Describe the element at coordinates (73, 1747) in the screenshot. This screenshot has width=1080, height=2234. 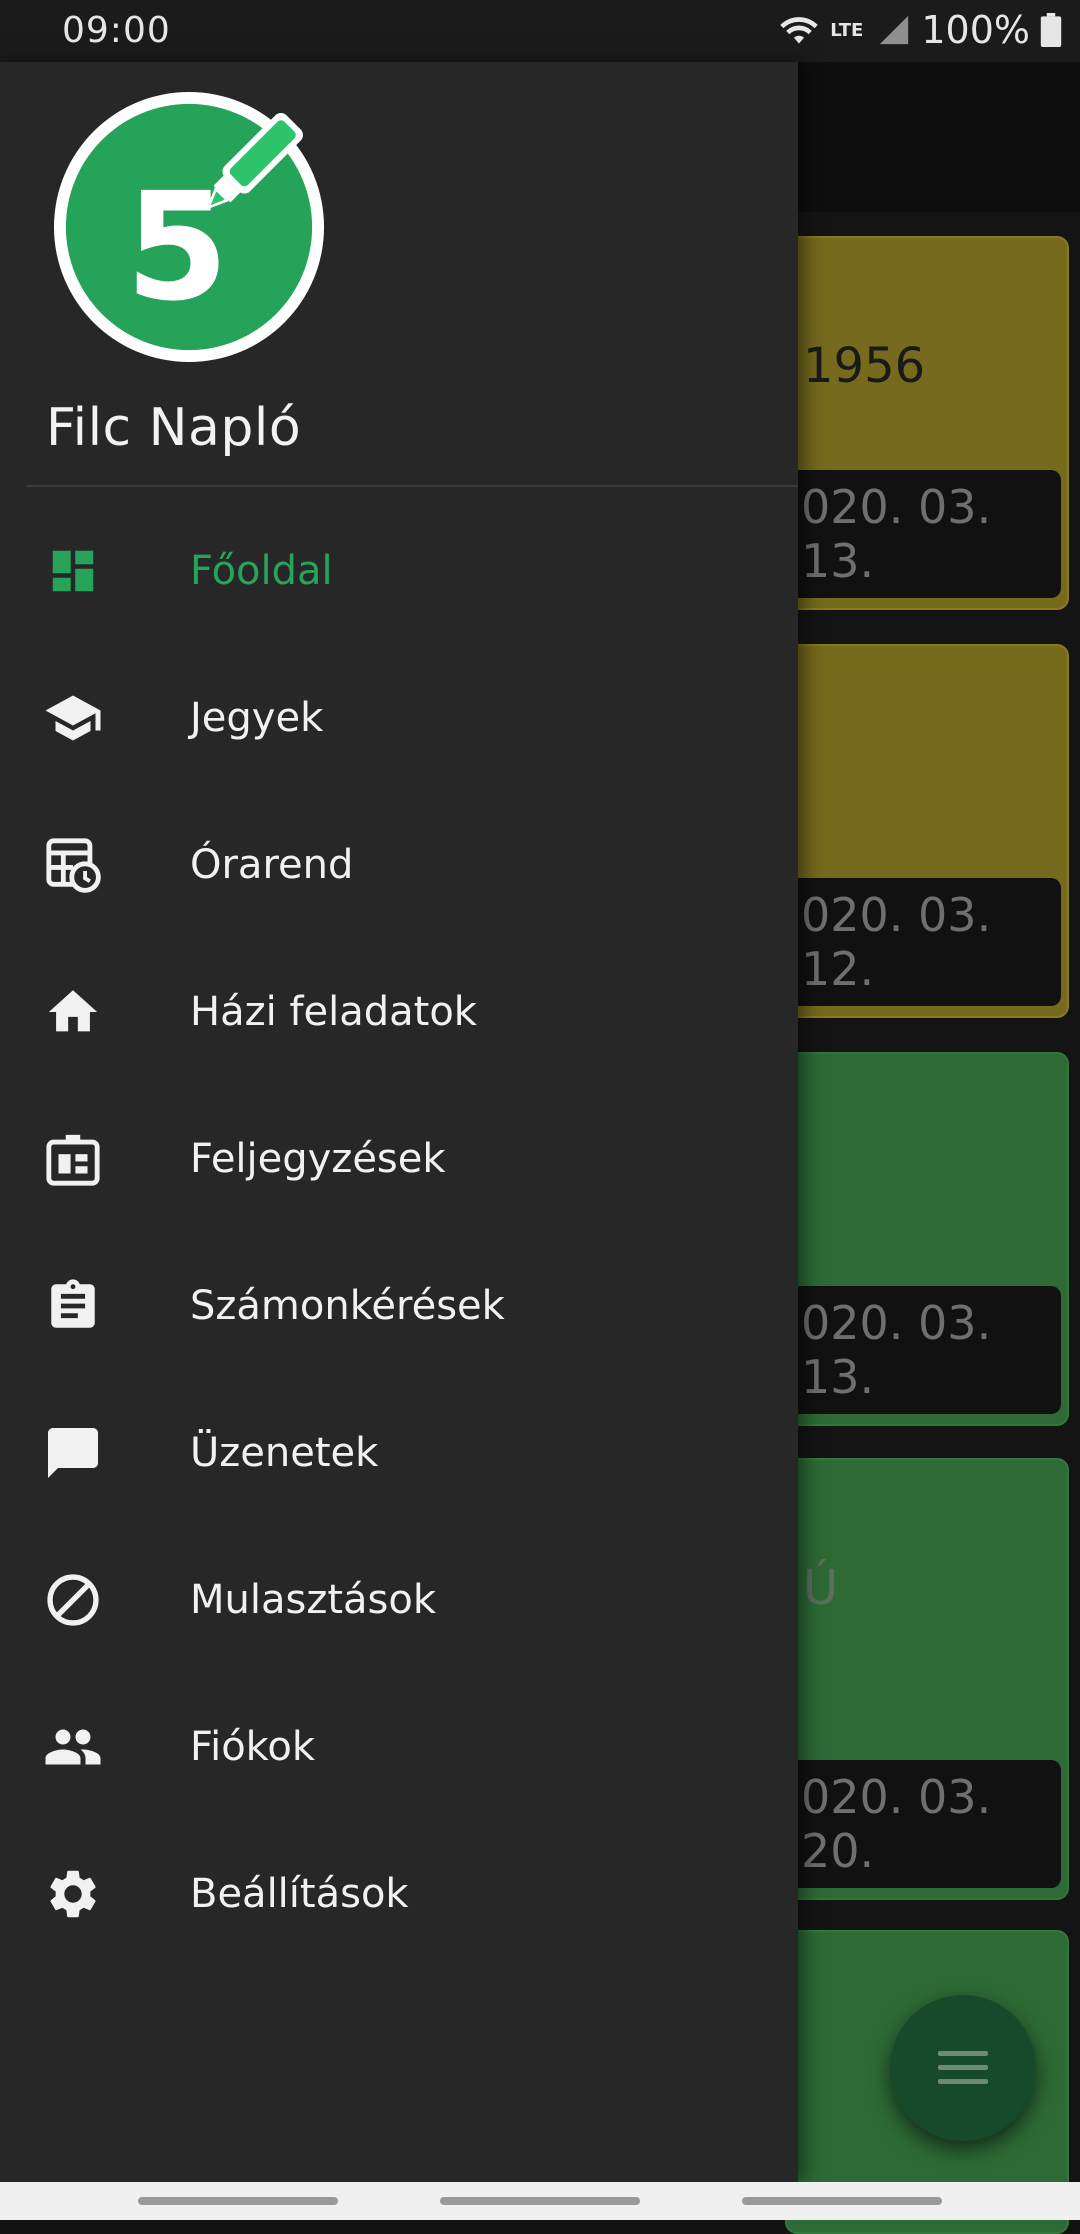
I see `people-icon` at that location.